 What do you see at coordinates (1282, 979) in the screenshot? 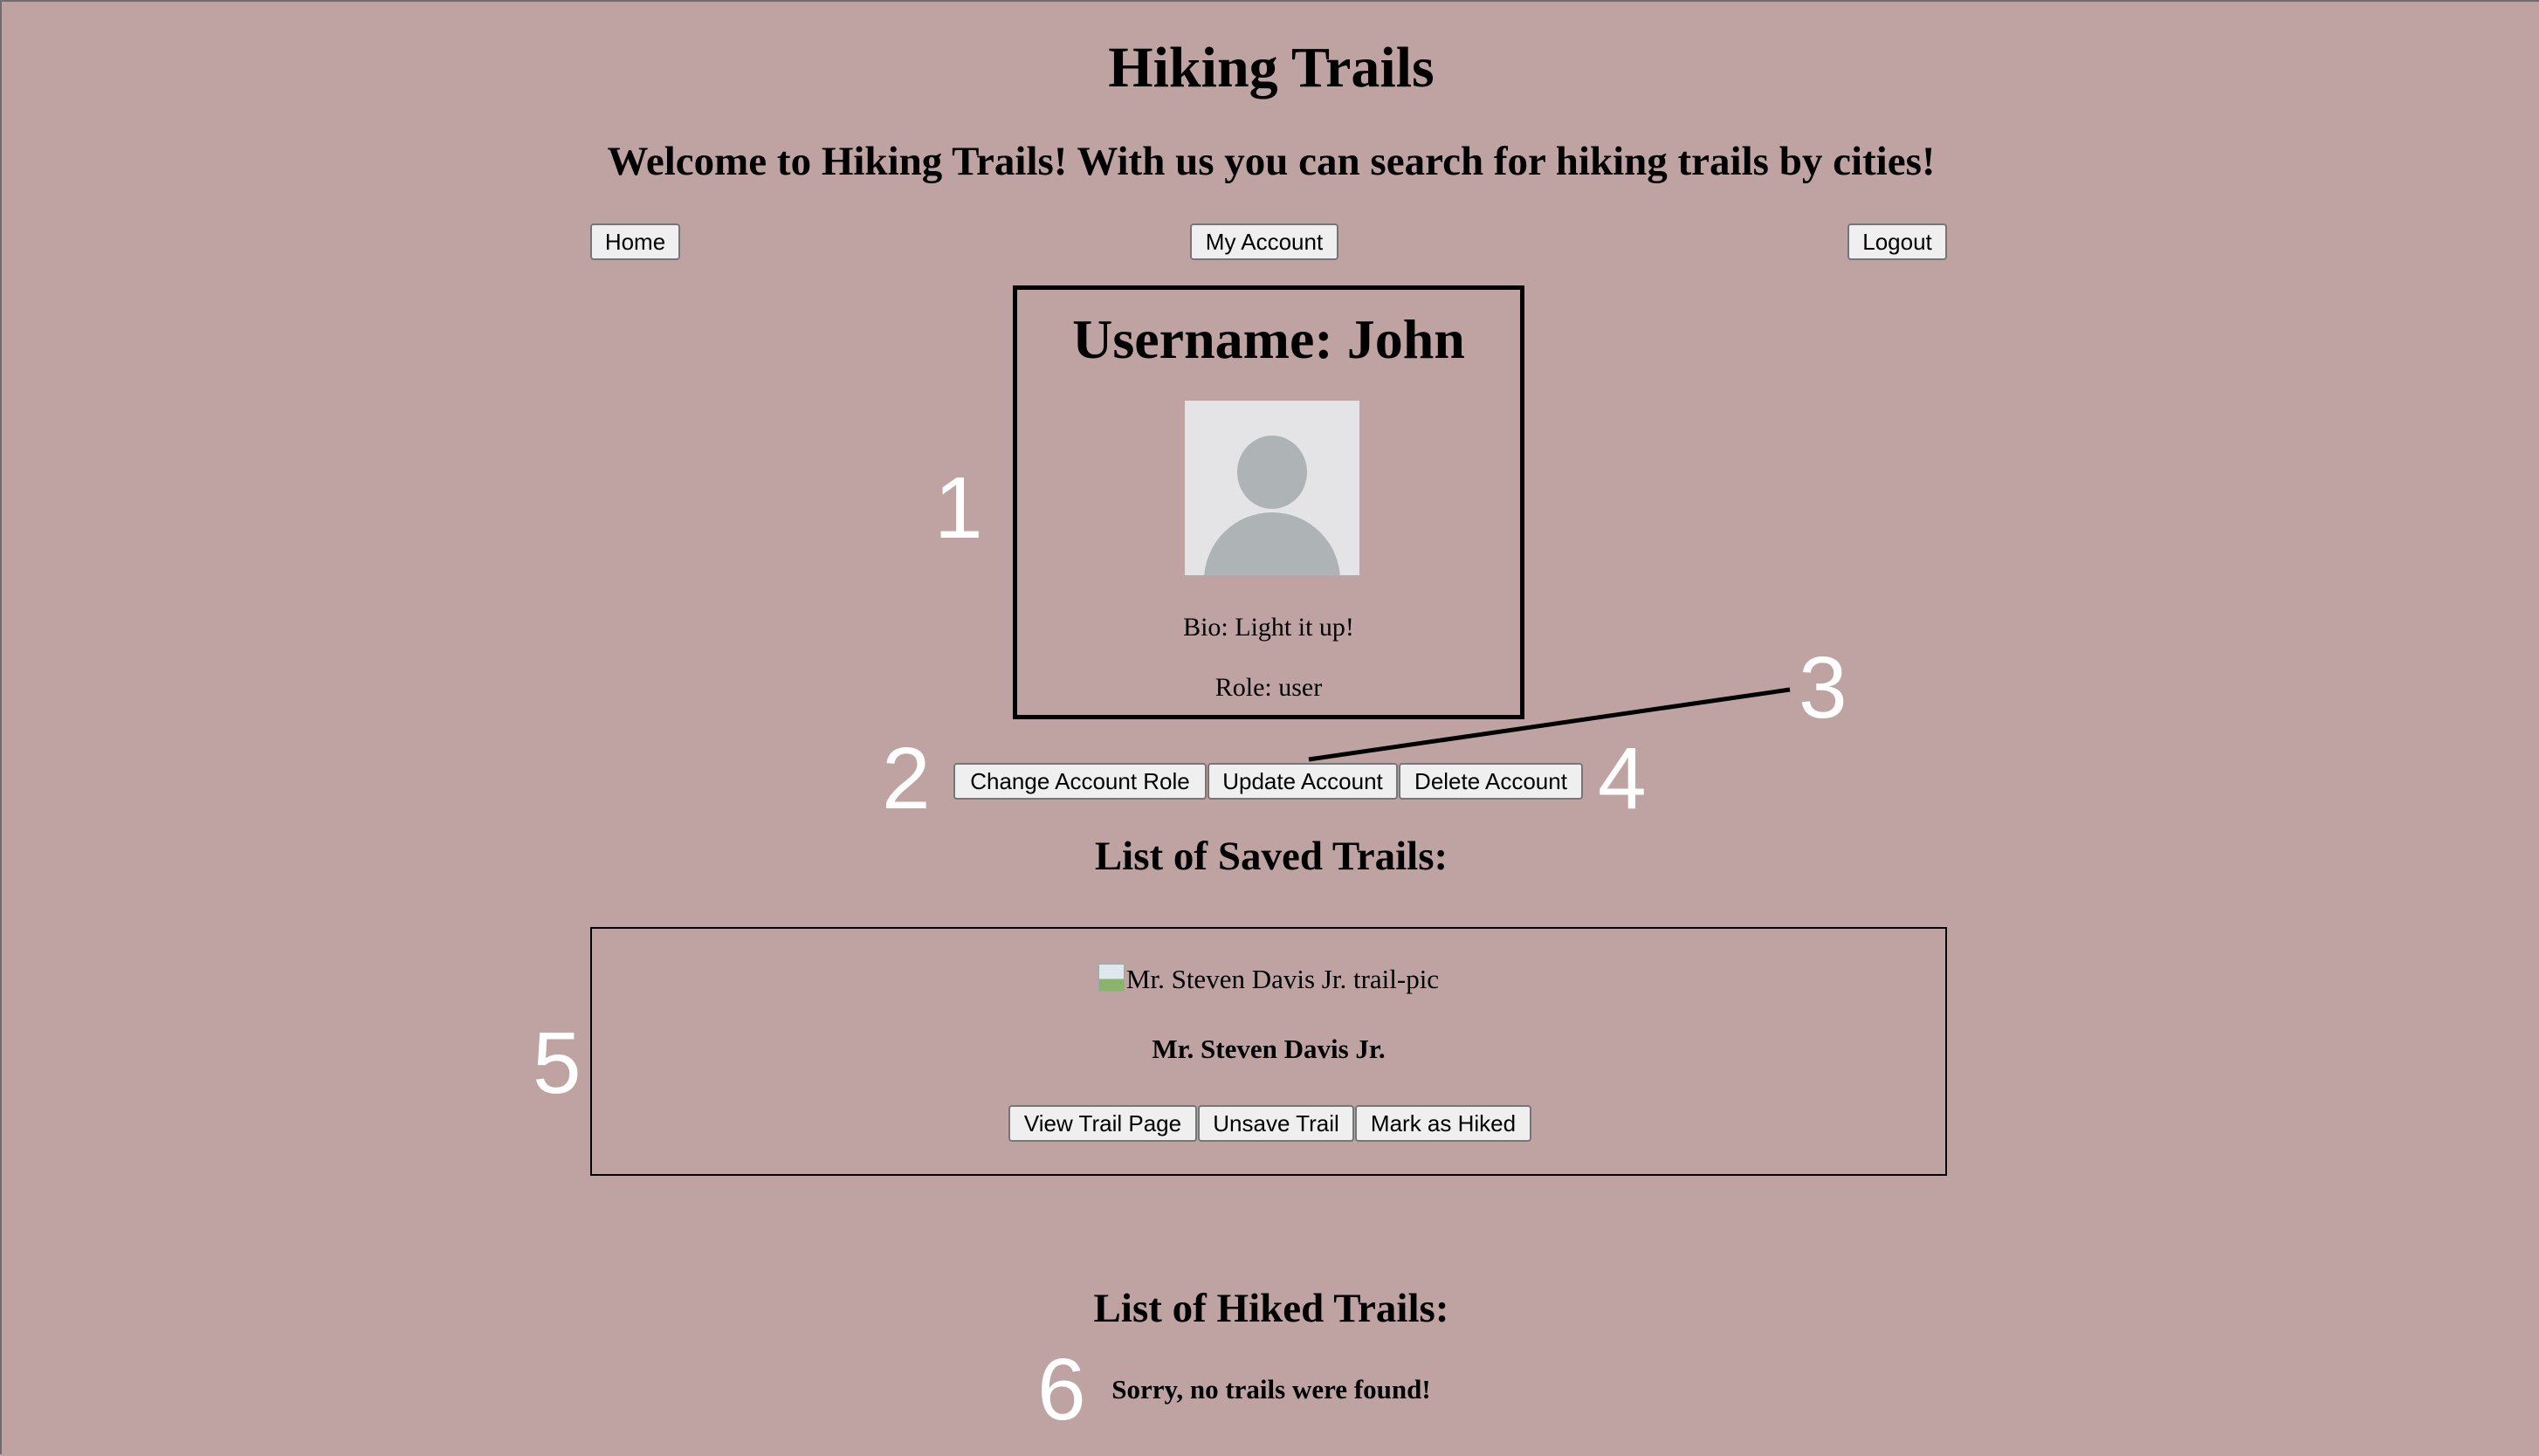
I see `trail-image-alt: Mr. Steven Davis Jr. trail-pic` at bounding box center [1282, 979].